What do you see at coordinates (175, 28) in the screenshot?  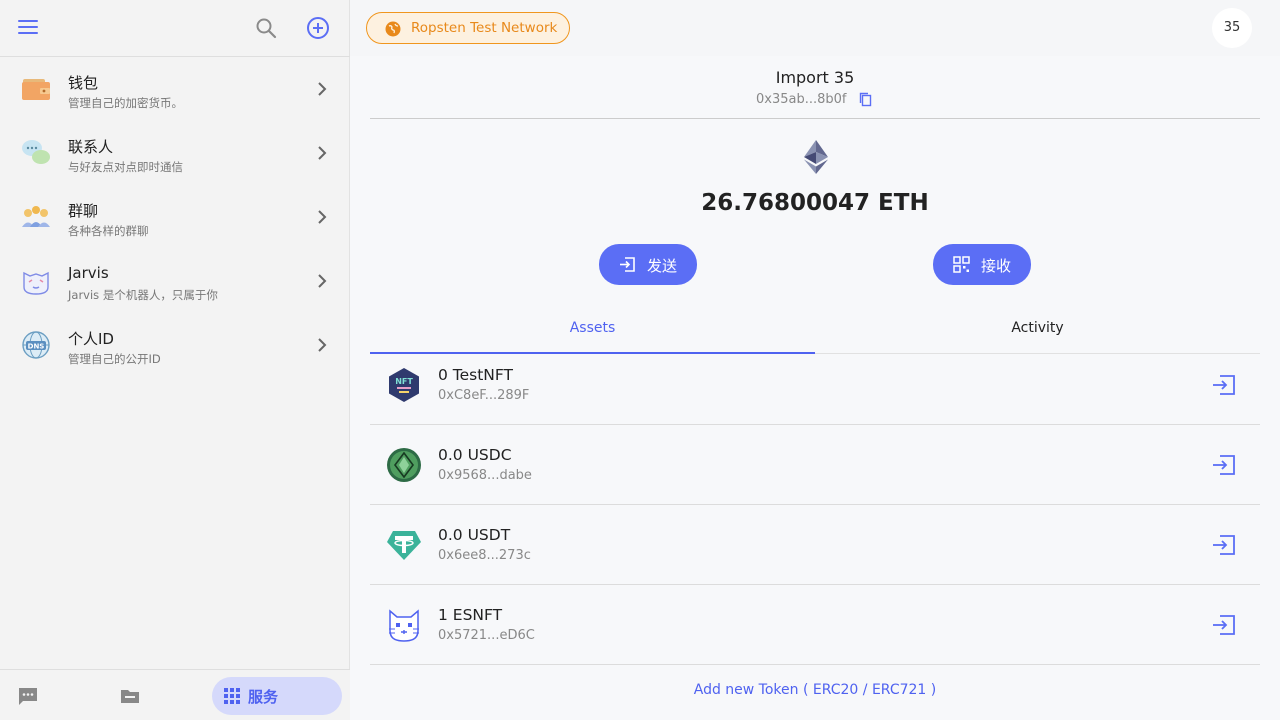 I see `sidebar-header` at bounding box center [175, 28].